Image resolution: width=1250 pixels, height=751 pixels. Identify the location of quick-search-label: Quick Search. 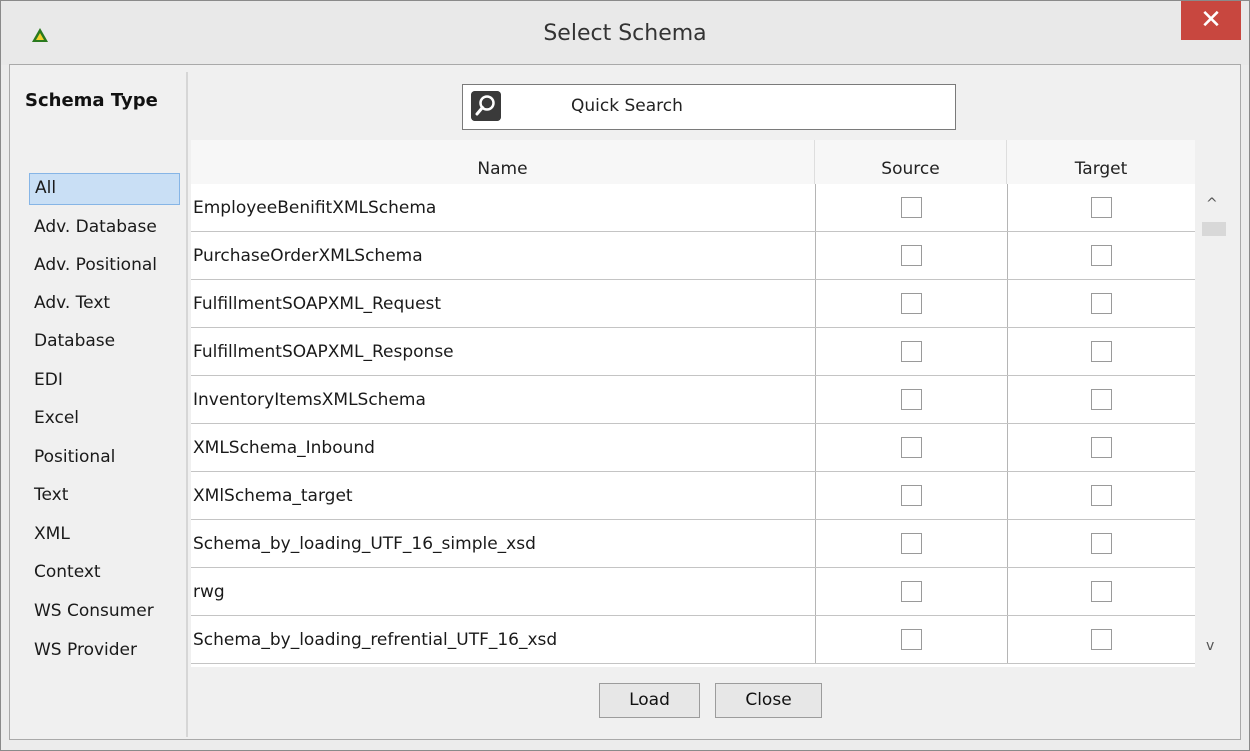
(627, 106).